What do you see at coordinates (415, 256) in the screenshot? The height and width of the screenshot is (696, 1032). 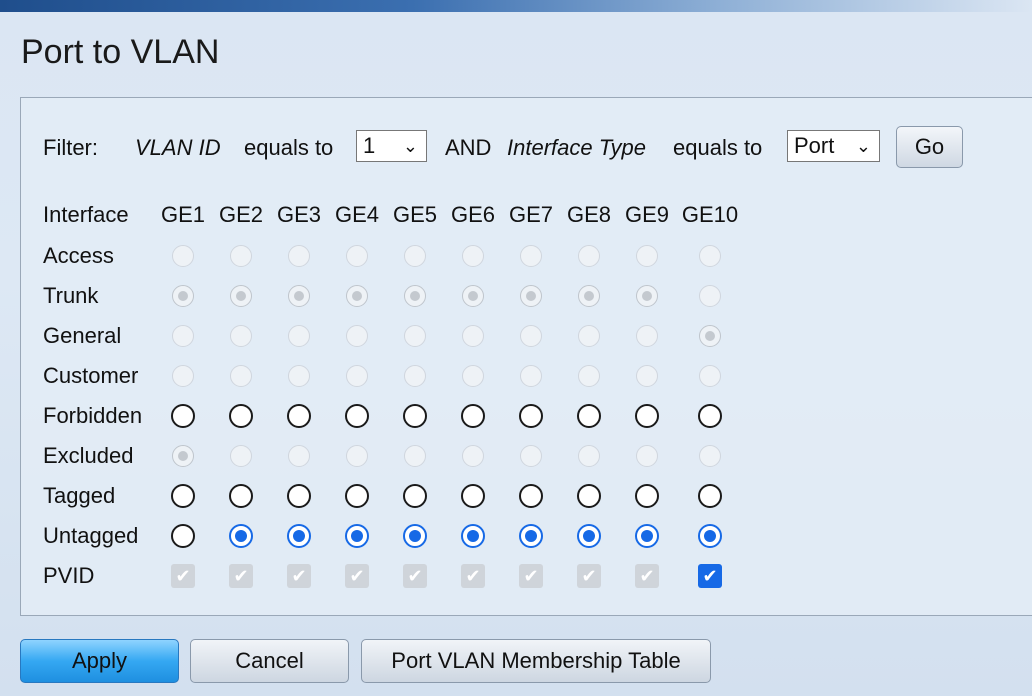 I see `access-radio-ge5` at bounding box center [415, 256].